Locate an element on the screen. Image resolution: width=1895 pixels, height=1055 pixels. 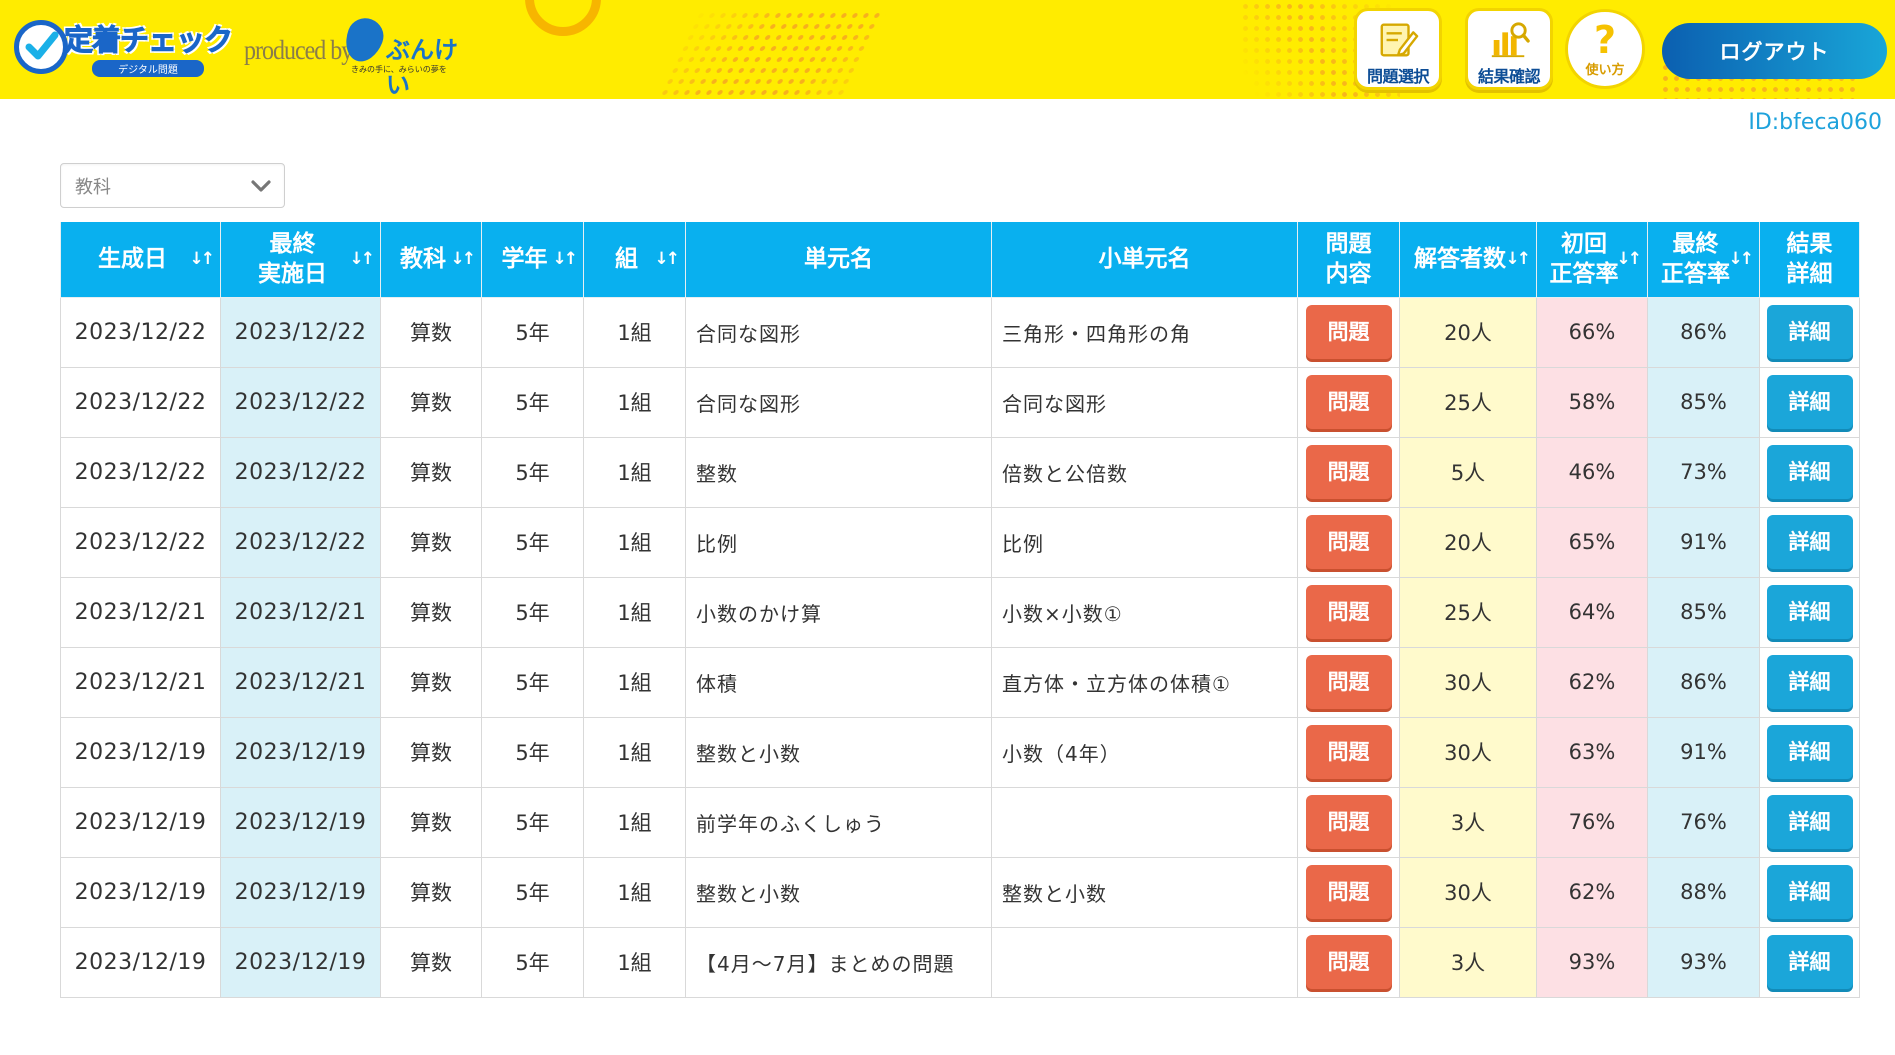
drop-icon is located at coordinates (364, 40).